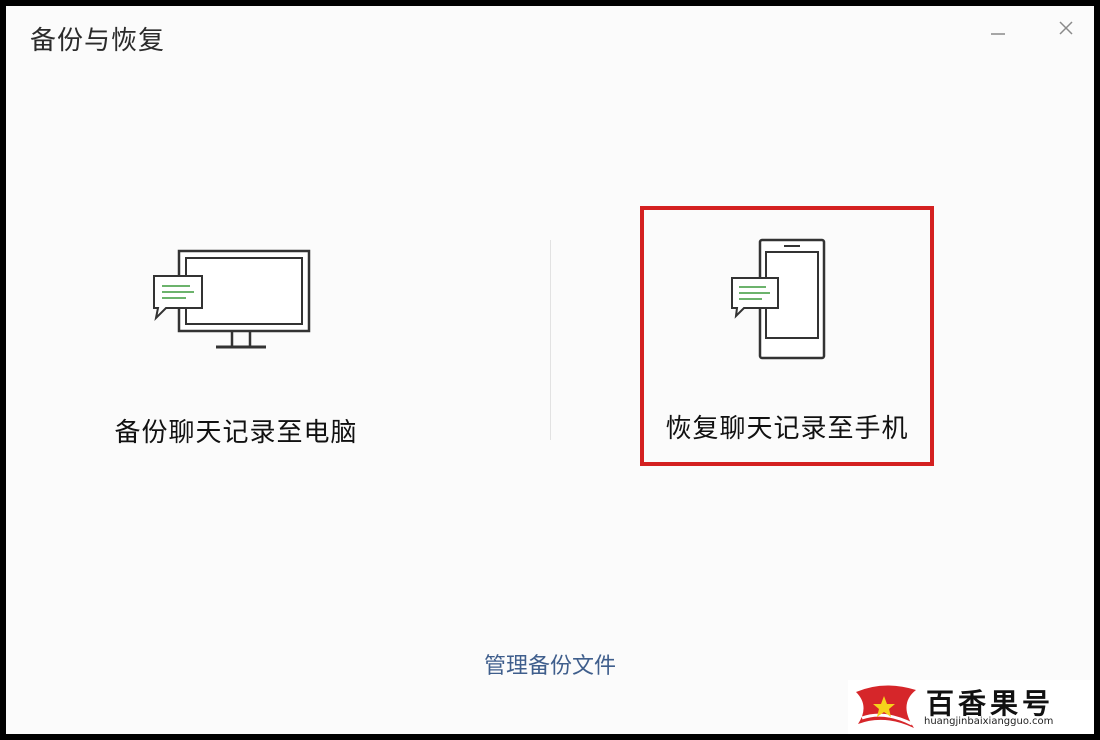 The image size is (1100, 740). What do you see at coordinates (778, 299) in the screenshot?
I see `phone-chat-icon` at bounding box center [778, 299].